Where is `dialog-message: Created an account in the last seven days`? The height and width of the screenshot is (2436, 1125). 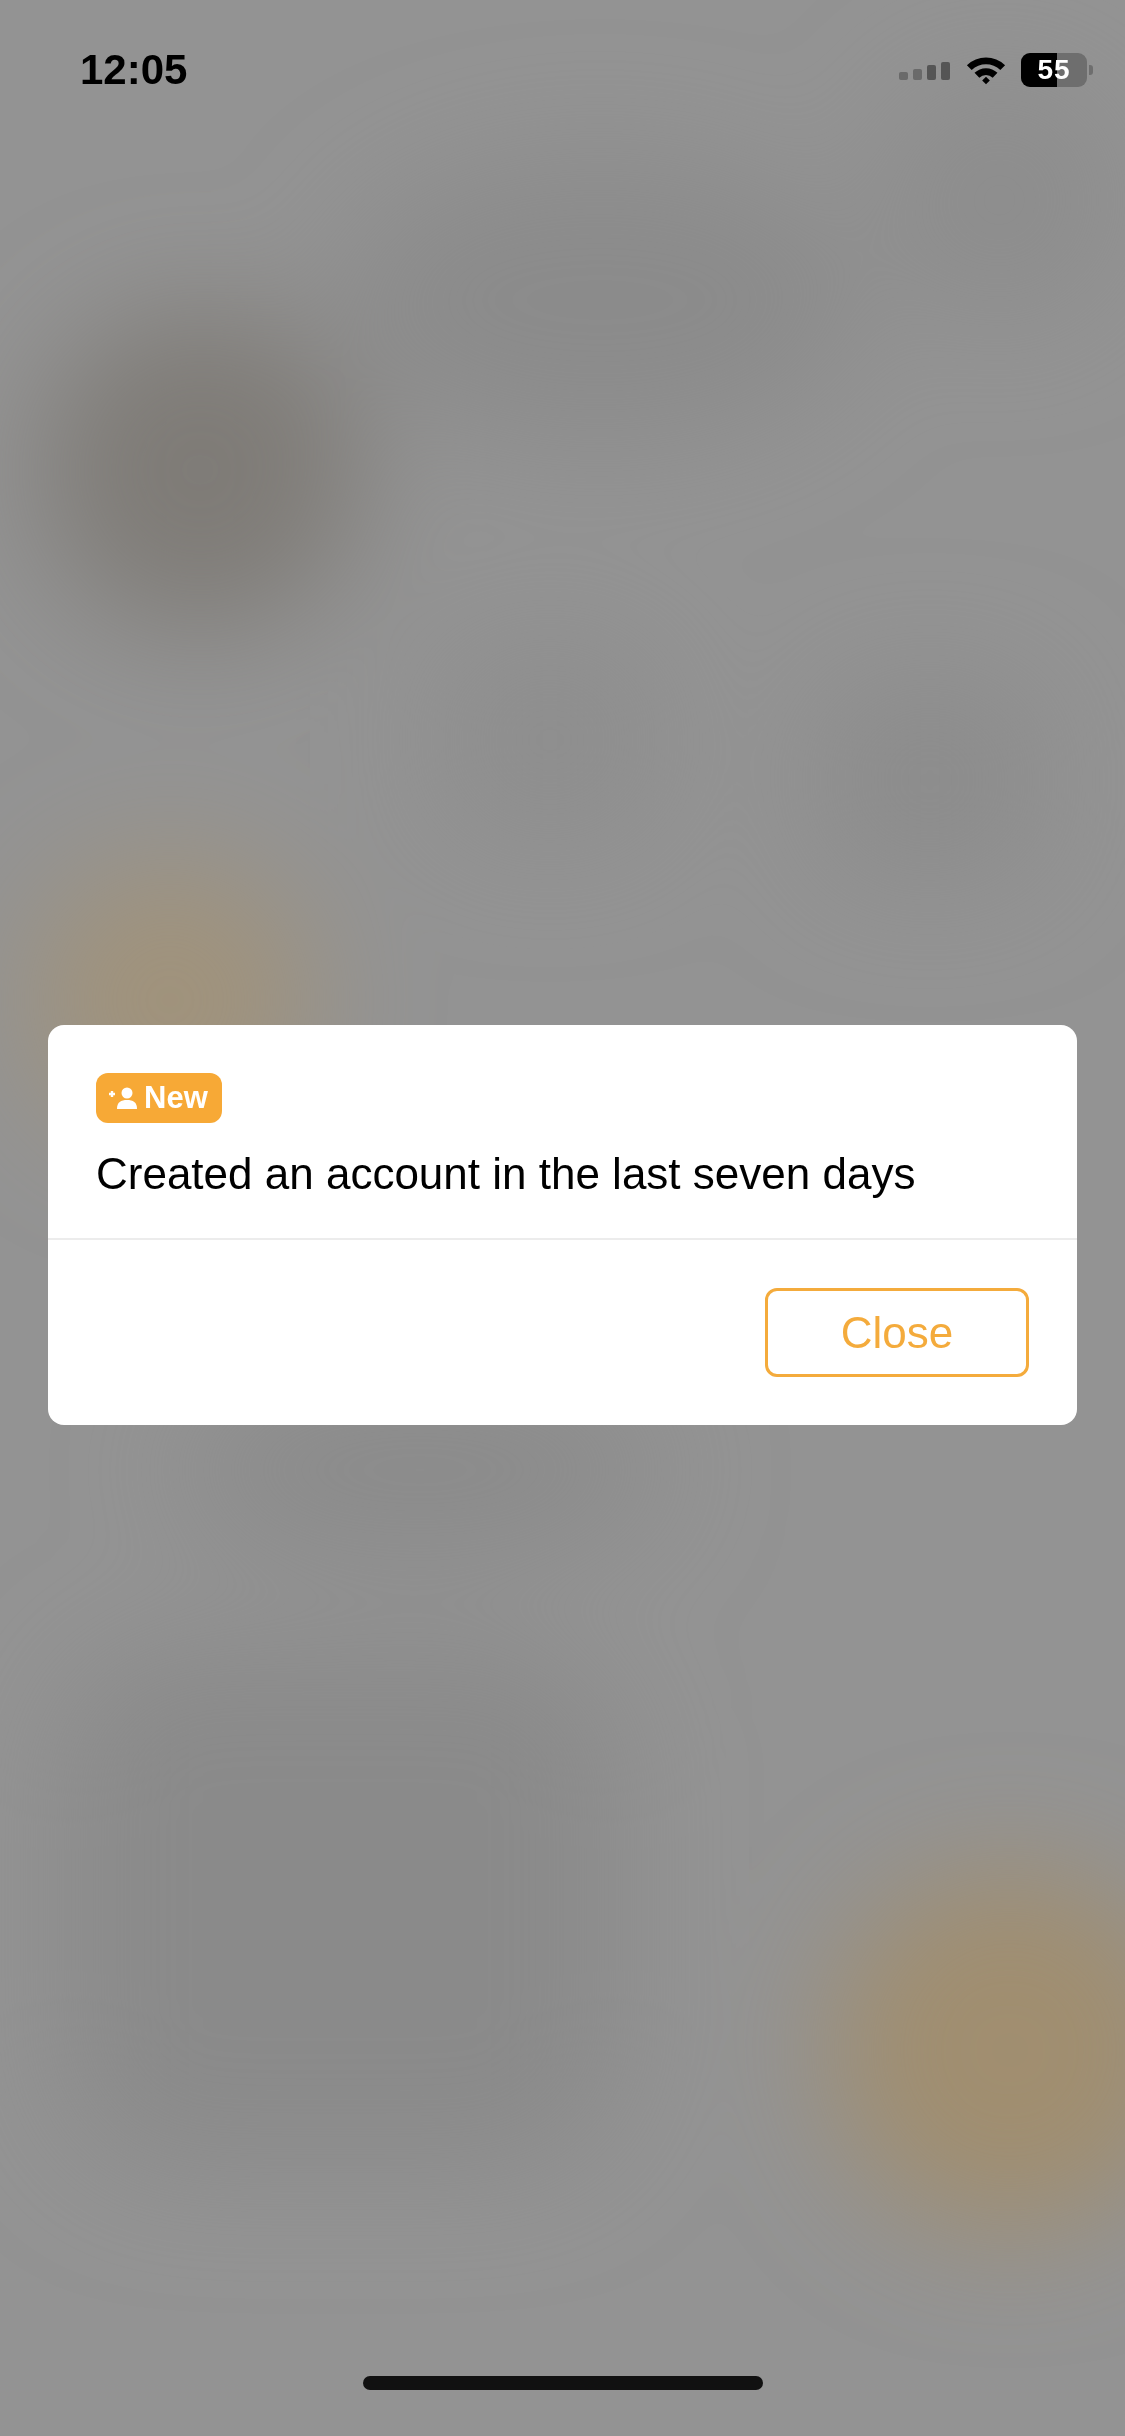 dialog-message: Created an account in the last seven days is located at coordinates (506, 1173).